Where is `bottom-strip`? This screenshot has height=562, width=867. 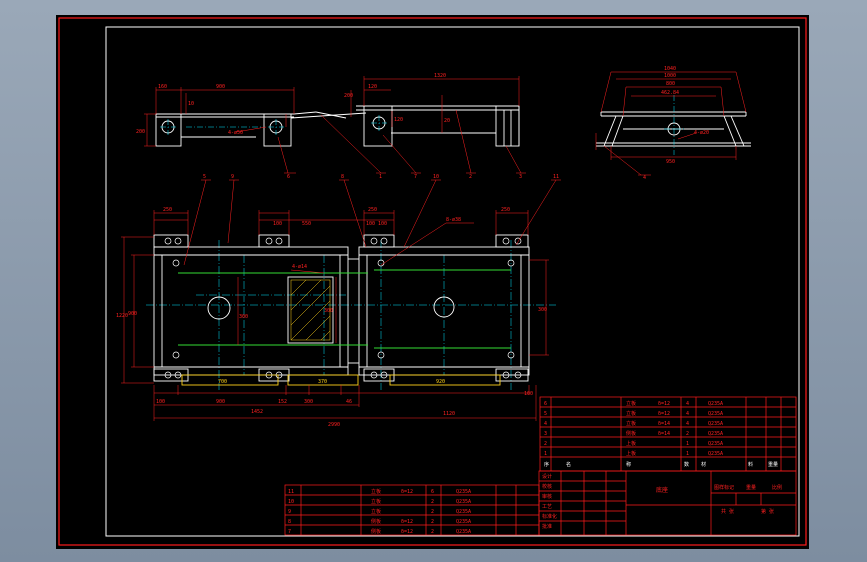
bottom-strip is located at coordinates (230, 380).